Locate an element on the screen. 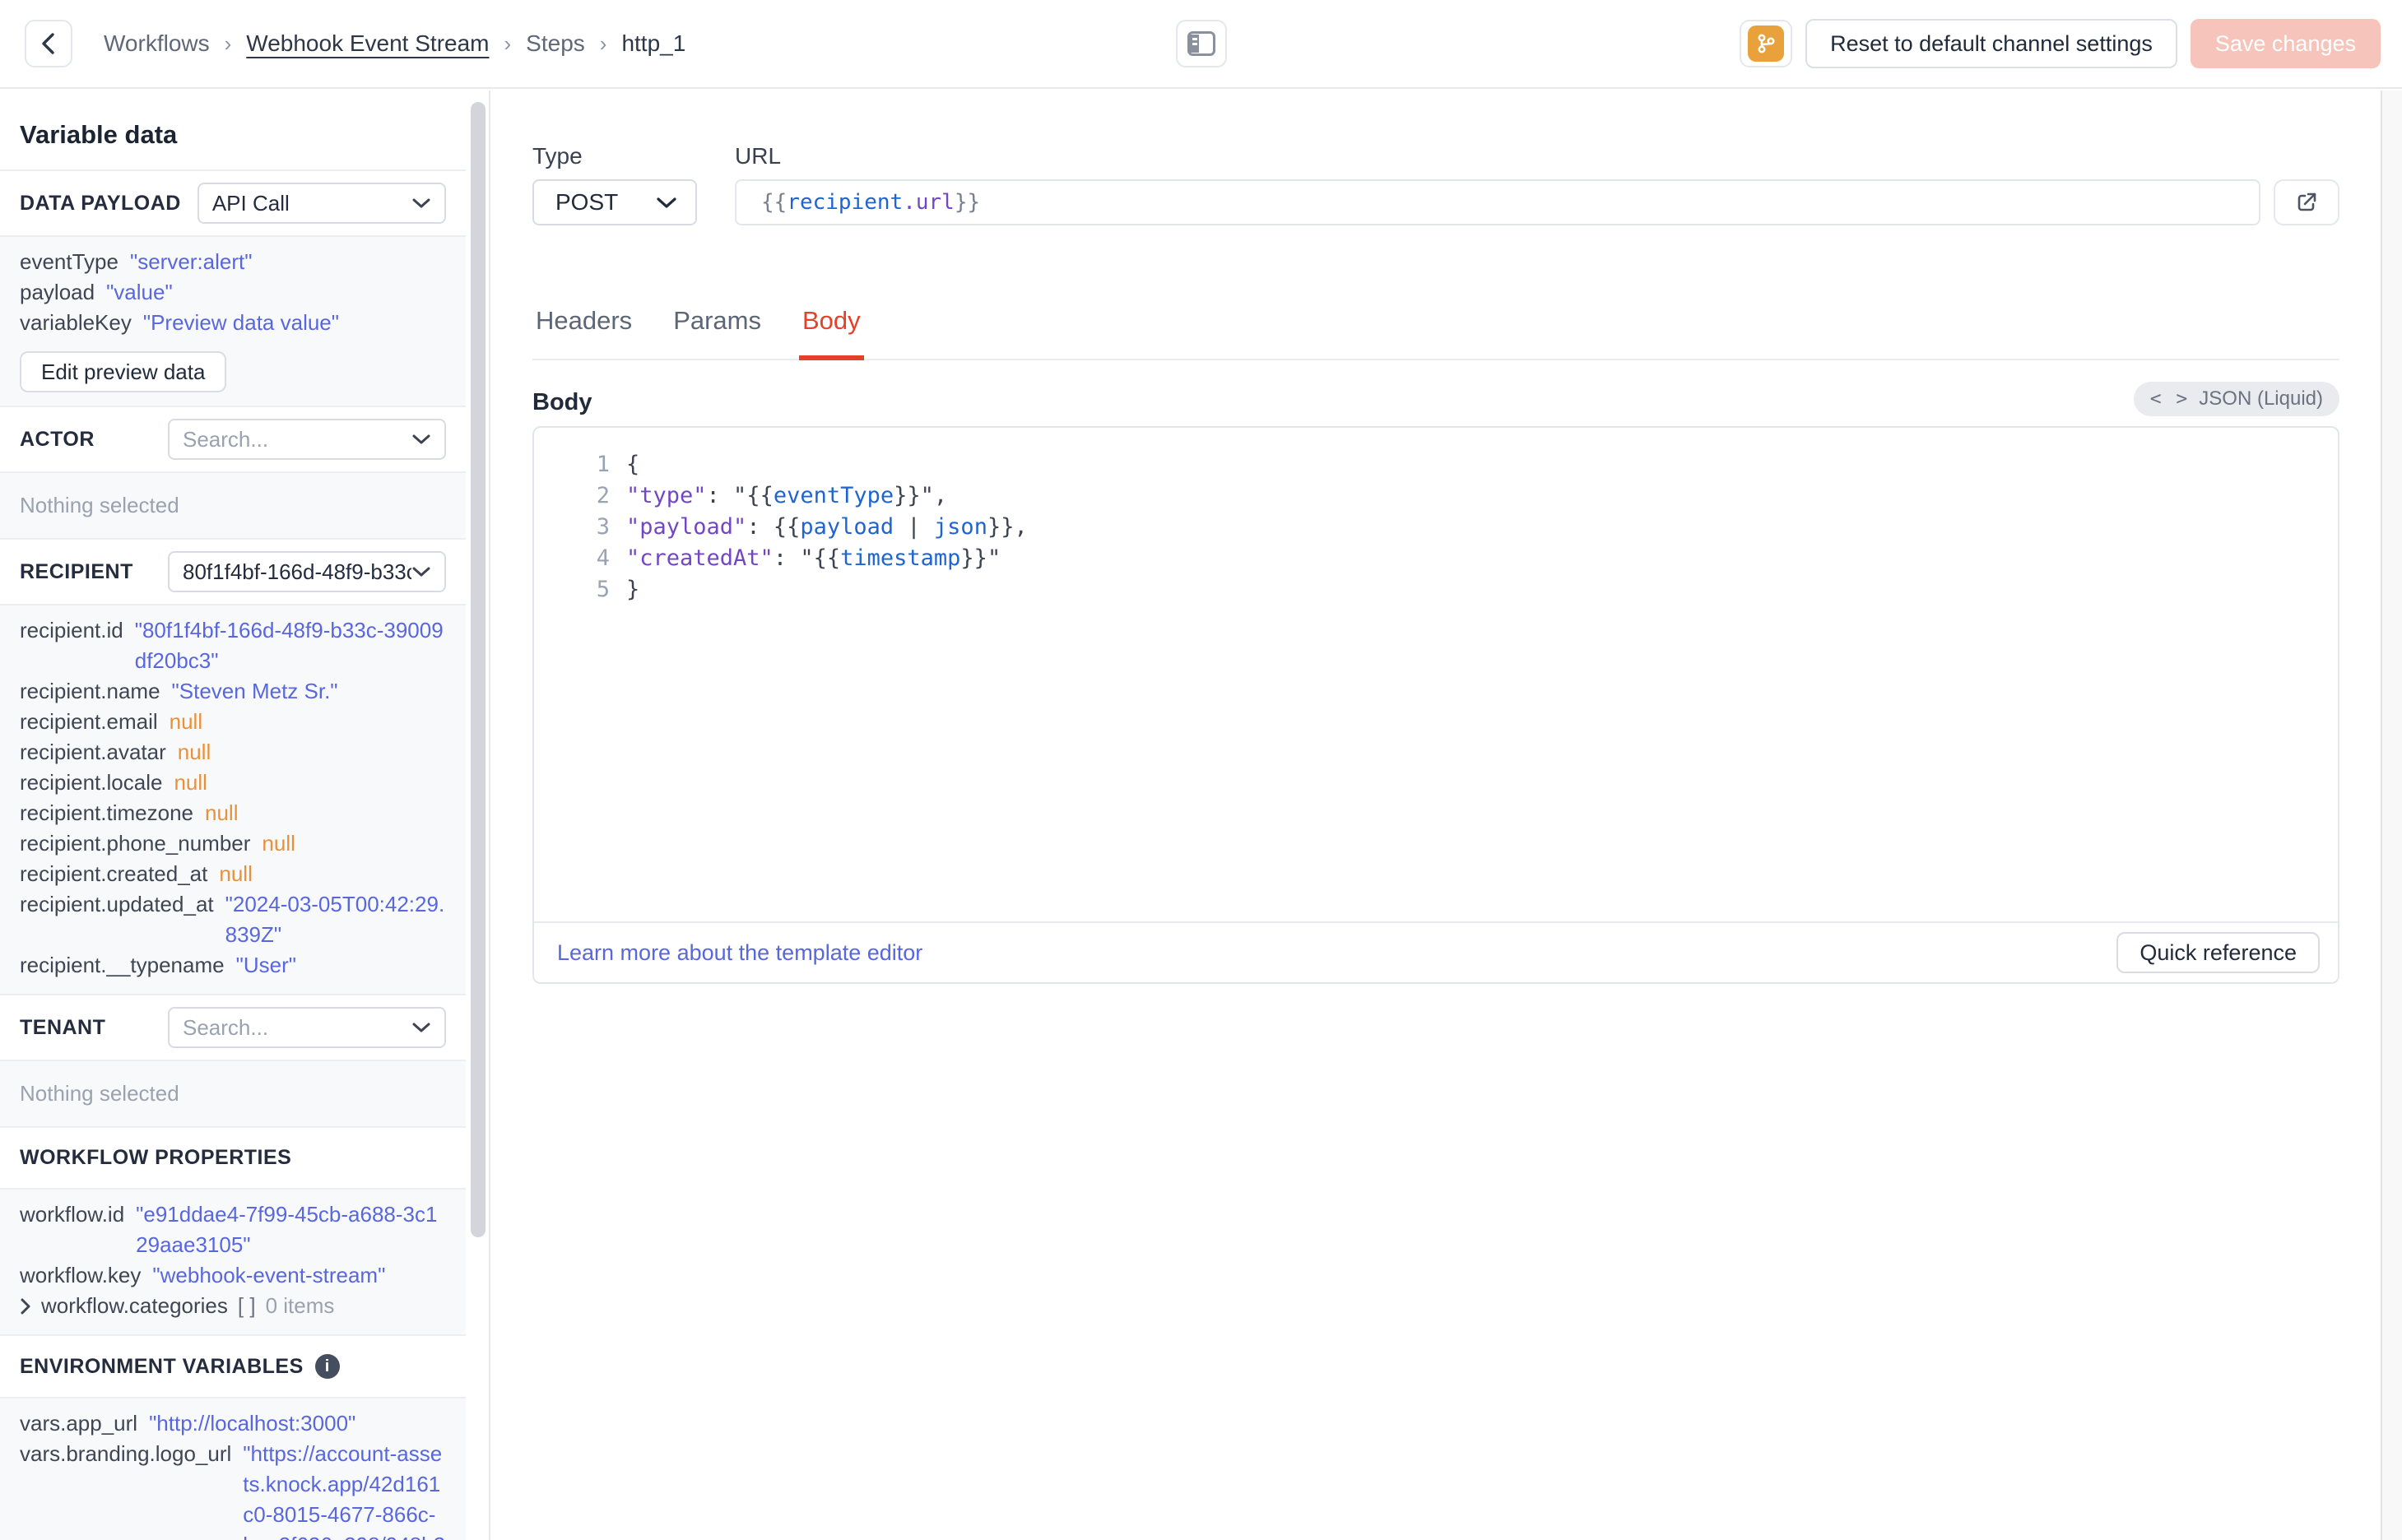 This screenshot has height=1540, width=2402. editor-language-badge: < > JSON (Liquid) is located at coordinates (2236, 399).